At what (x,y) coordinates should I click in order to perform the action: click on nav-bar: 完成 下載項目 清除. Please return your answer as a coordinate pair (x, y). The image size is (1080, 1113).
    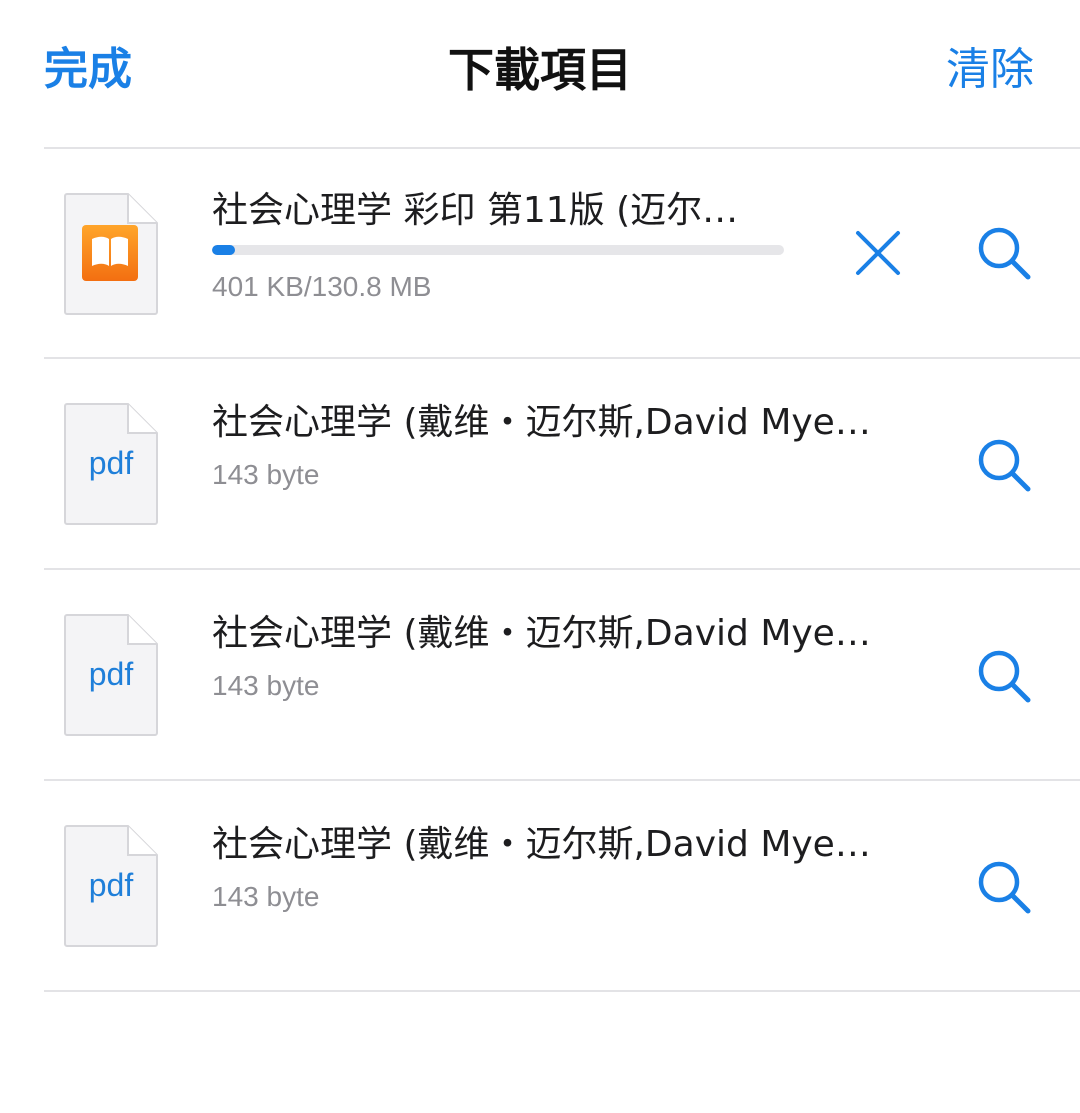
    Looking at the image, I should click on (540, 74).